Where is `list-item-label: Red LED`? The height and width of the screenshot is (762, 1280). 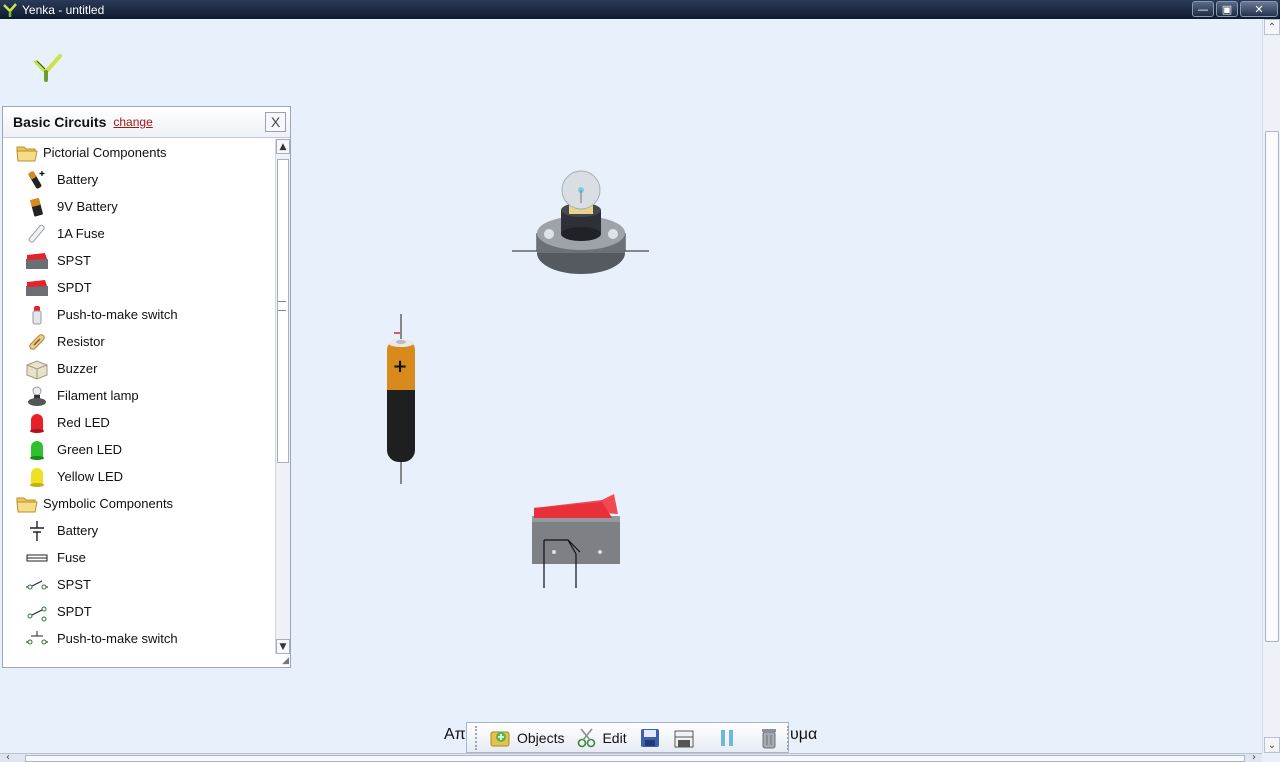 list-item-label: Red LED is located at coordinates (83, 422).